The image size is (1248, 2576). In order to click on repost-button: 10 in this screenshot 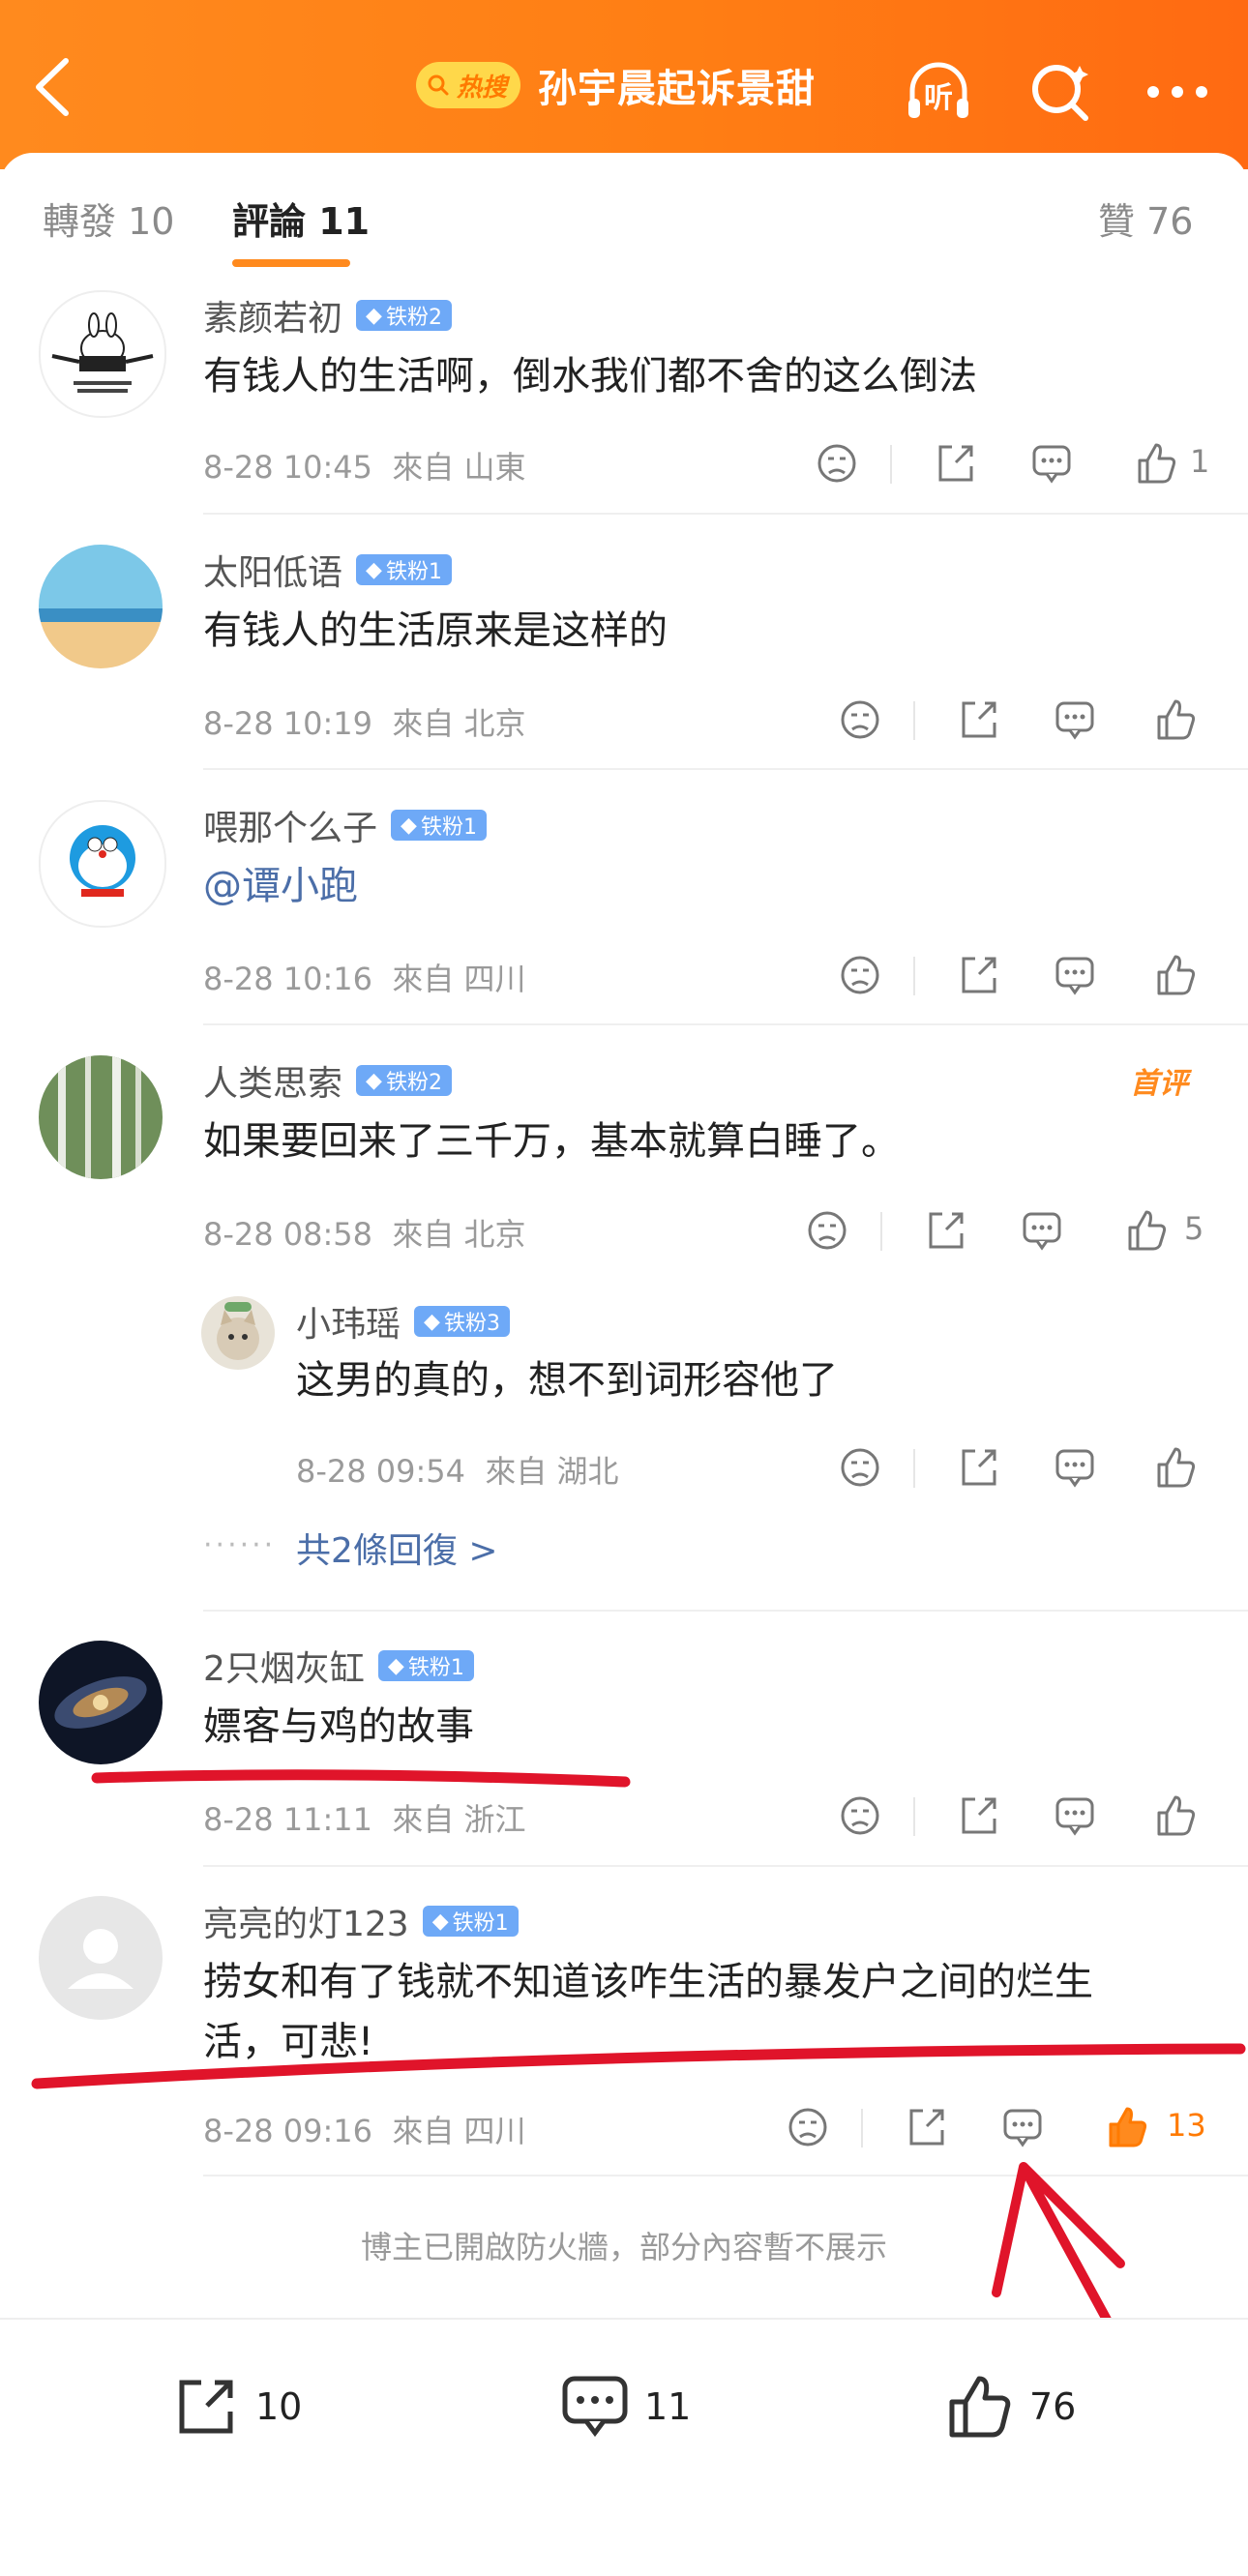, I will do `click(236, 2407)`.